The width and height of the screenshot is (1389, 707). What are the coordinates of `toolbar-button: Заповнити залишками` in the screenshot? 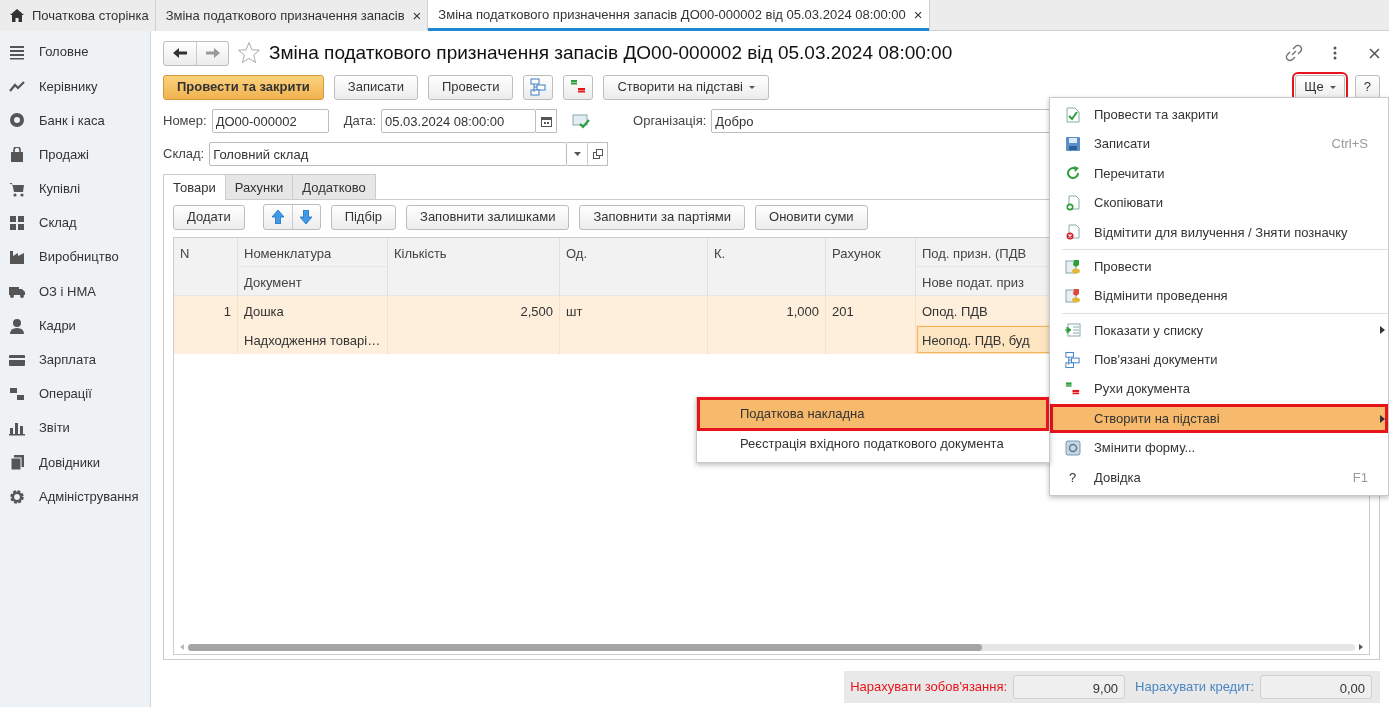 It's located at (488, 217).